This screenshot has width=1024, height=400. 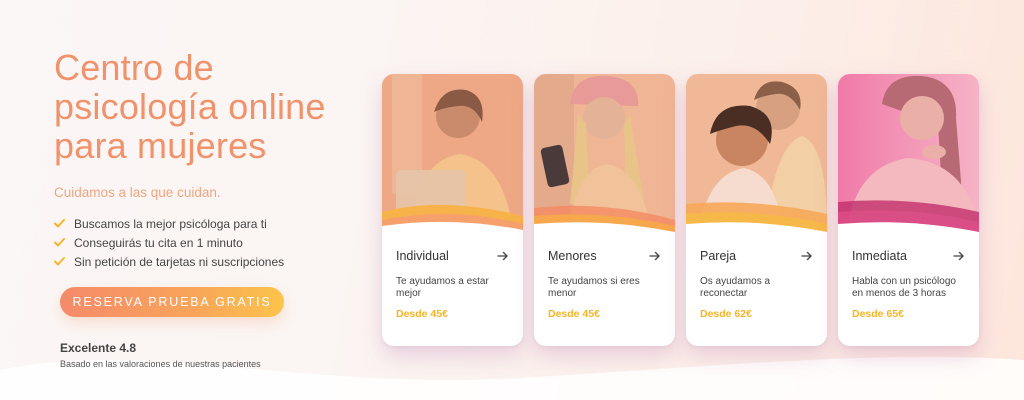 What do you see at coordinates (726, 314) in the screenshot?
I see `card-price: Desde 62€` at bounding box center [726, 314].